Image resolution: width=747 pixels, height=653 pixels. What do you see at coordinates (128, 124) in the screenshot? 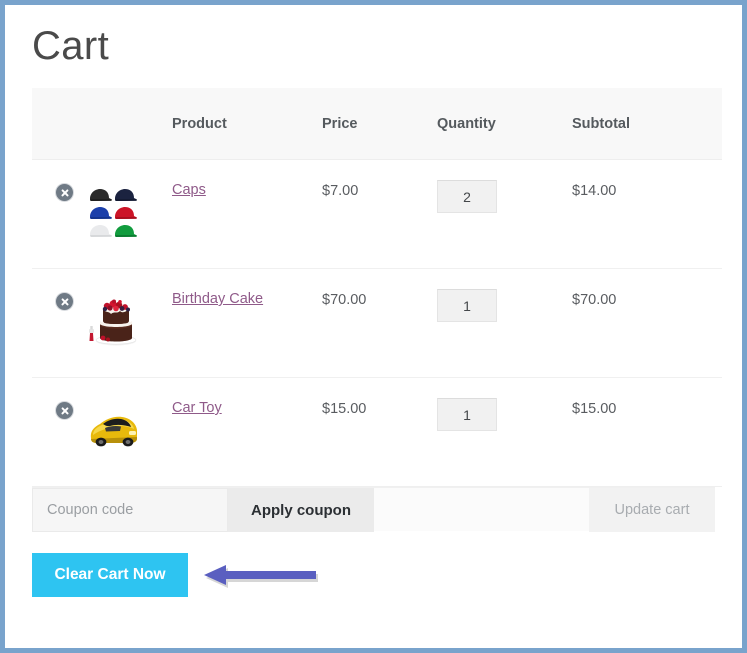
I see `header-thumbnail` at bounding box center [128, 124].